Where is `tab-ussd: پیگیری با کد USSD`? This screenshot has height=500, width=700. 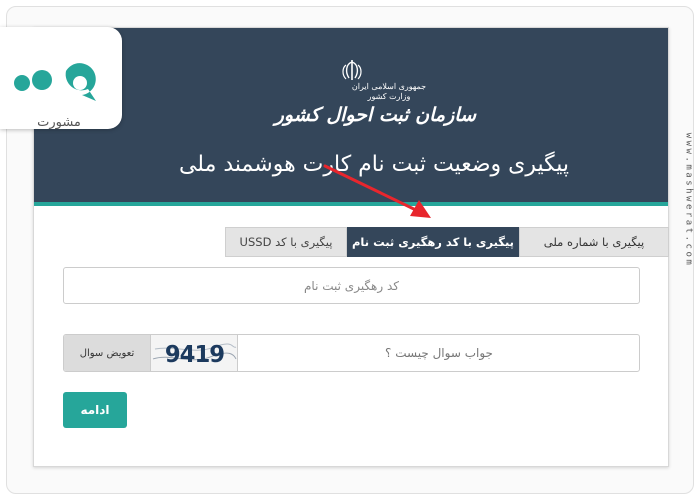 tab-ussd: پیگیری با کد USSD is located at coordinates (286, 242).